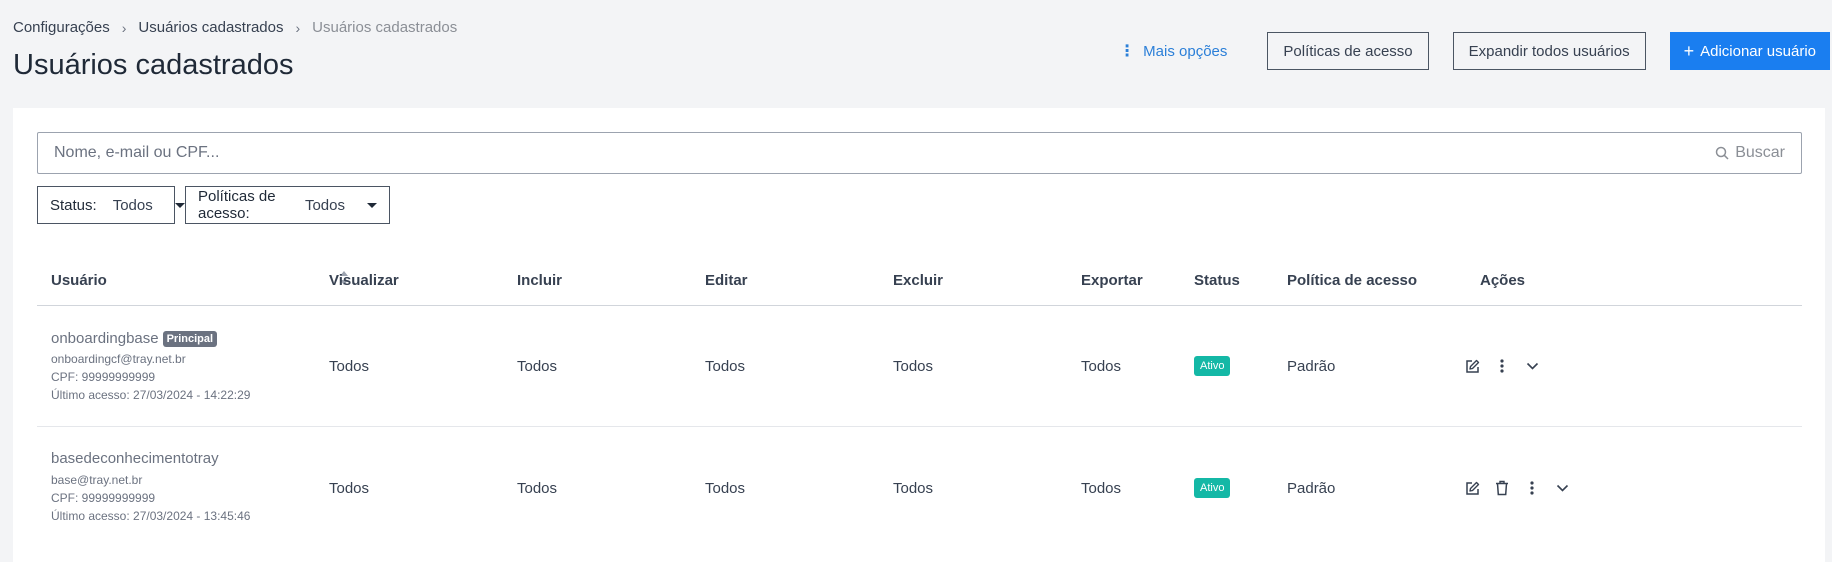  I want to click on delete-button, so click(1502, 488).